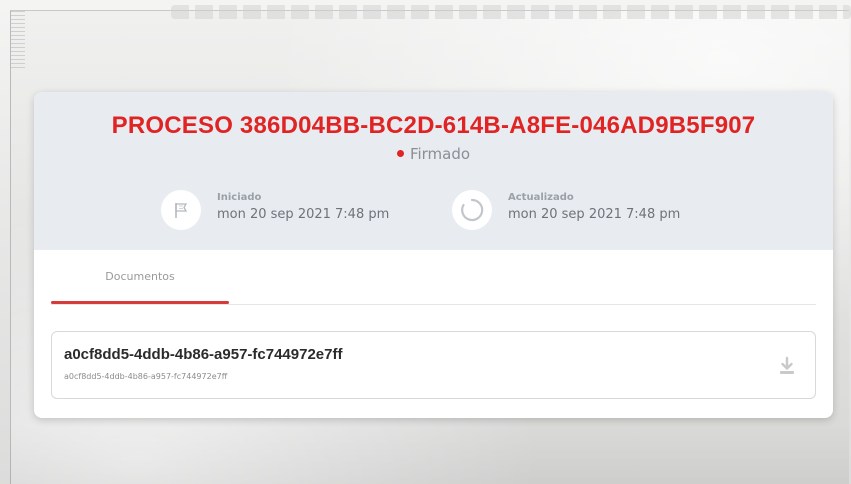  I want to click on status-label: Firmado, so click(440, 154).